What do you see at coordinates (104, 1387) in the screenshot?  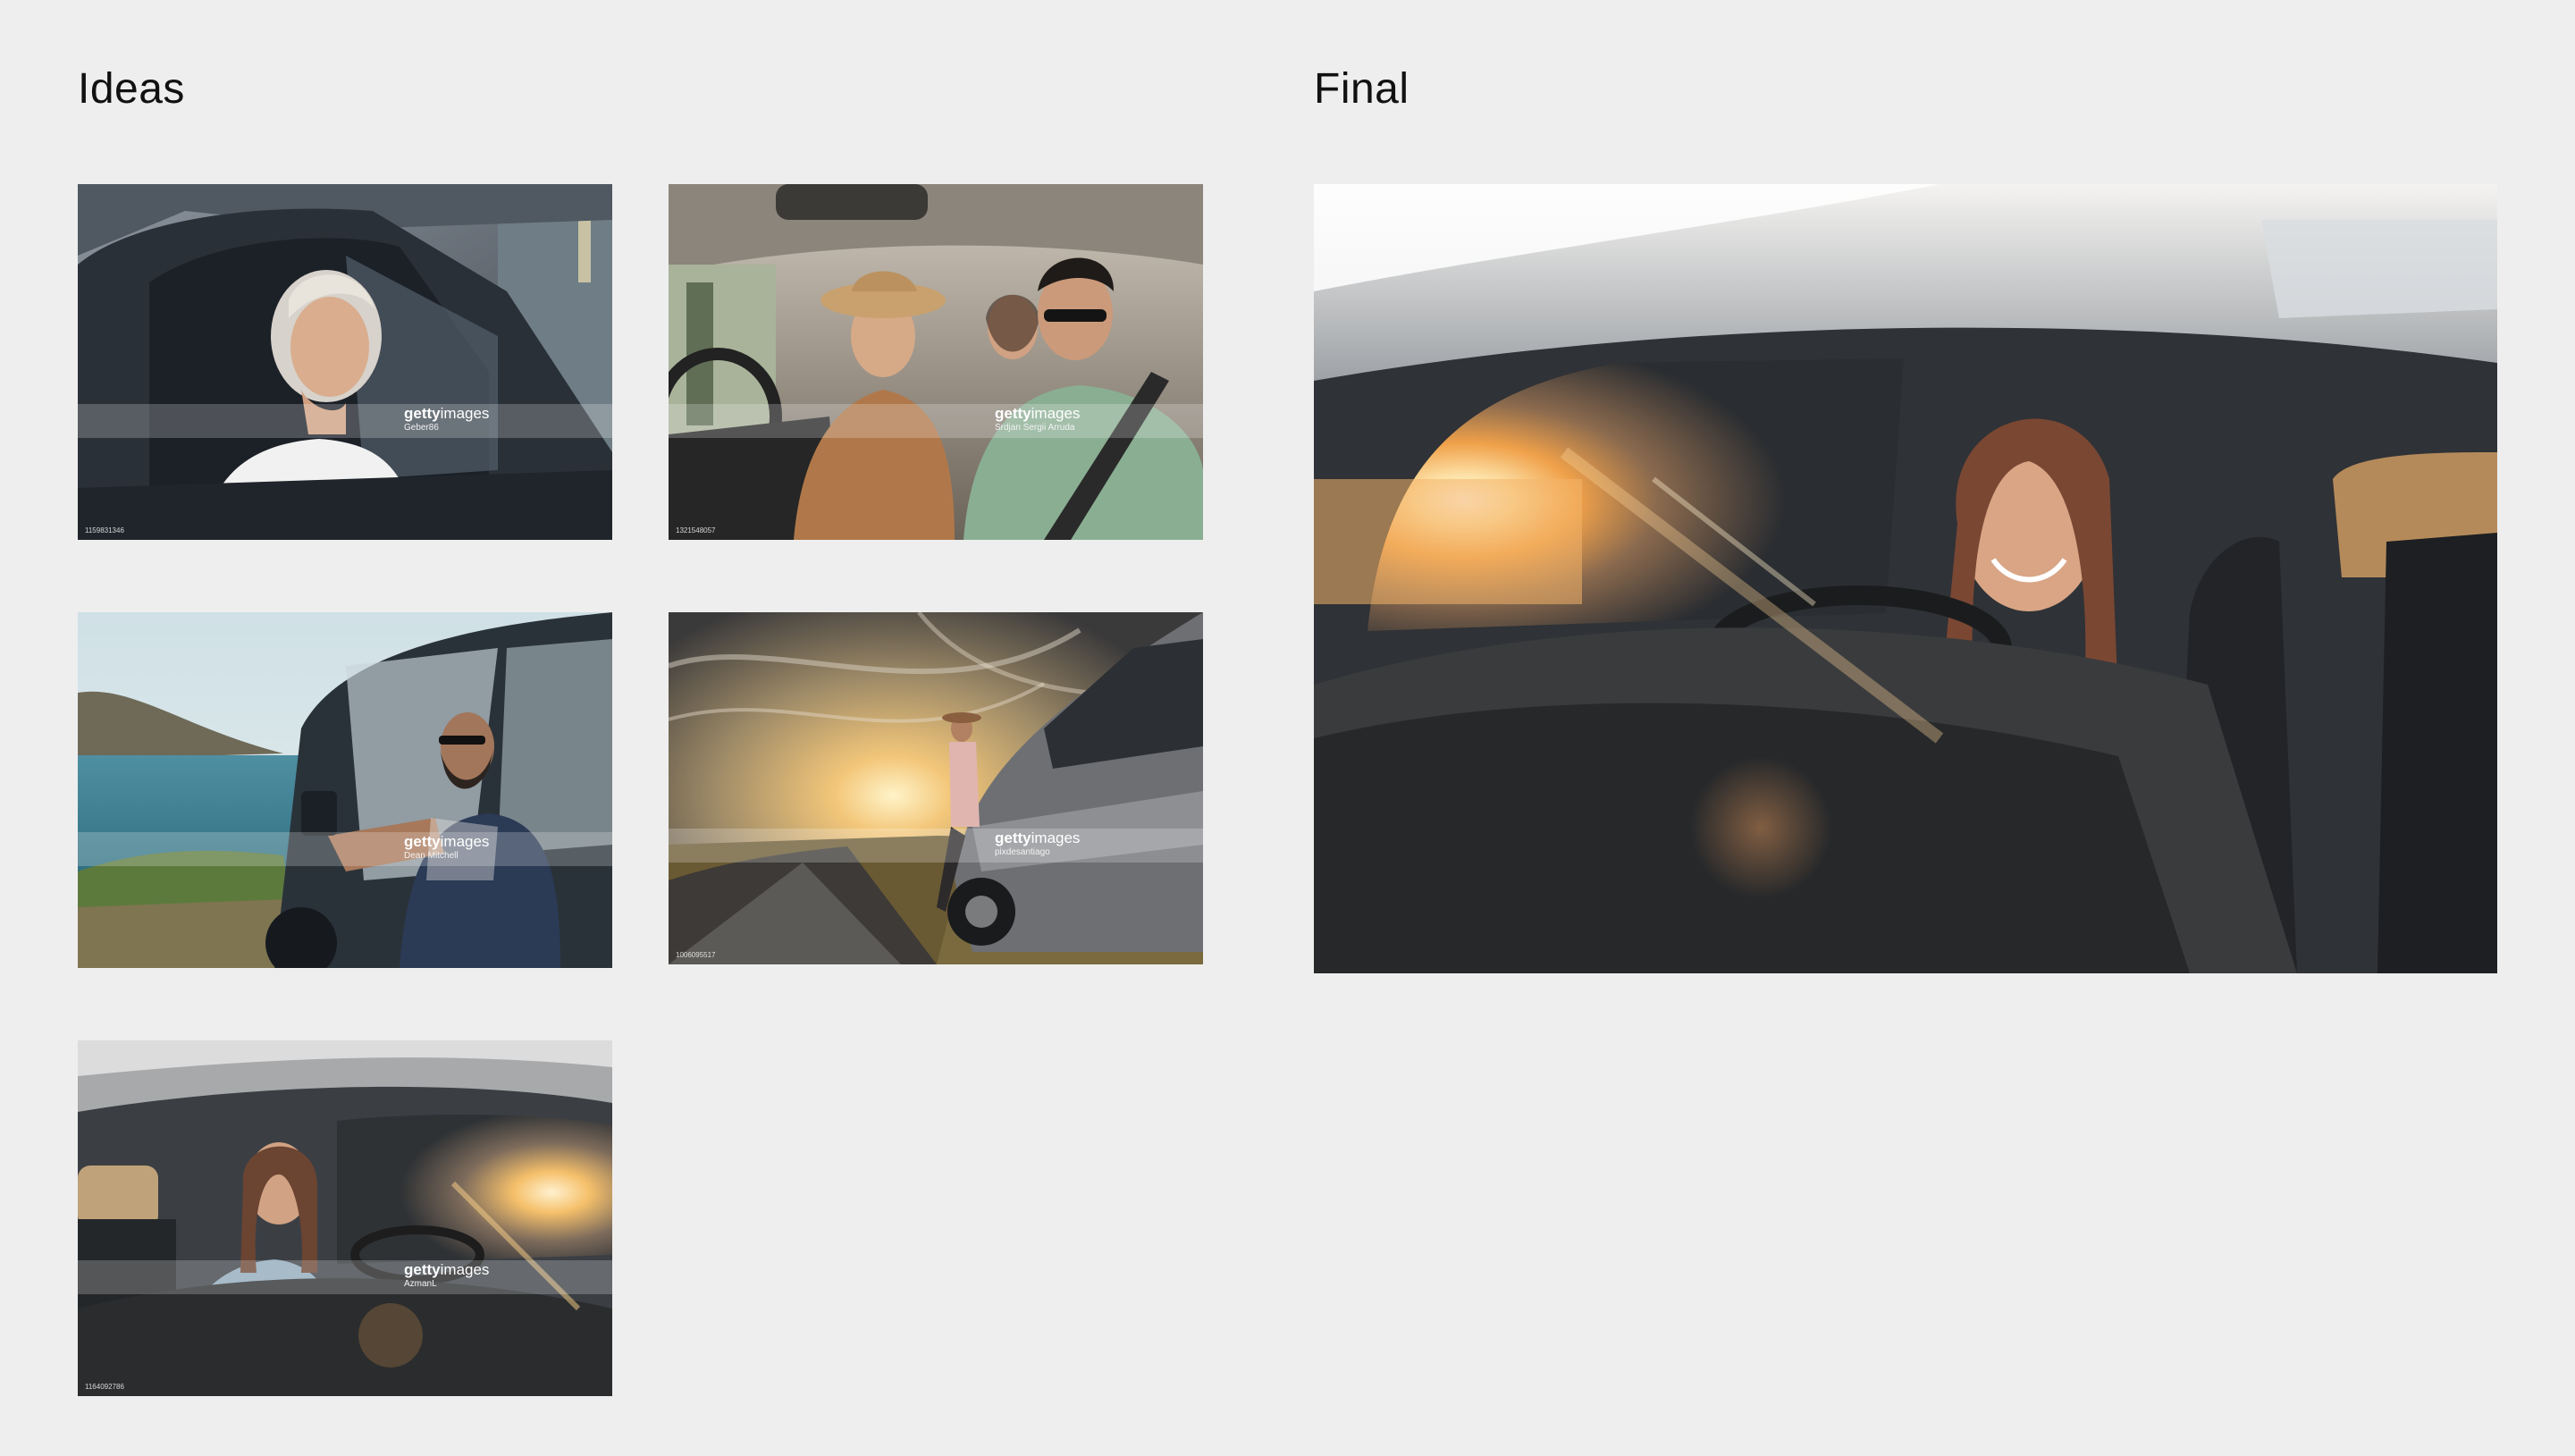 I see `stock-id: 1164092786` at bounding box center [104, 1387].